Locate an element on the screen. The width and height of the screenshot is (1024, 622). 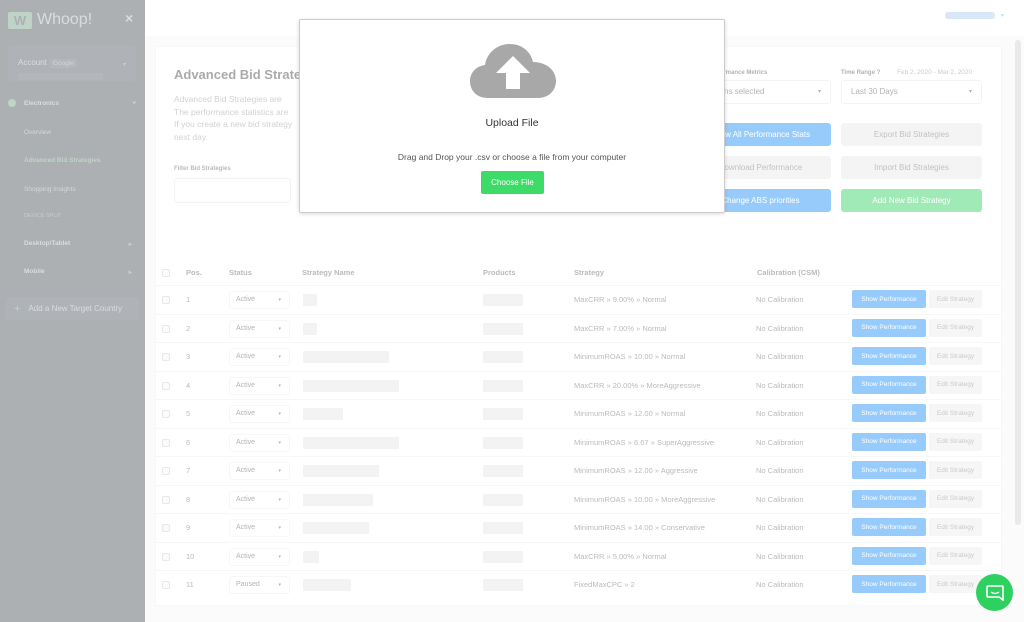
modal-title: Upload File is located at coordinates (512, 123).